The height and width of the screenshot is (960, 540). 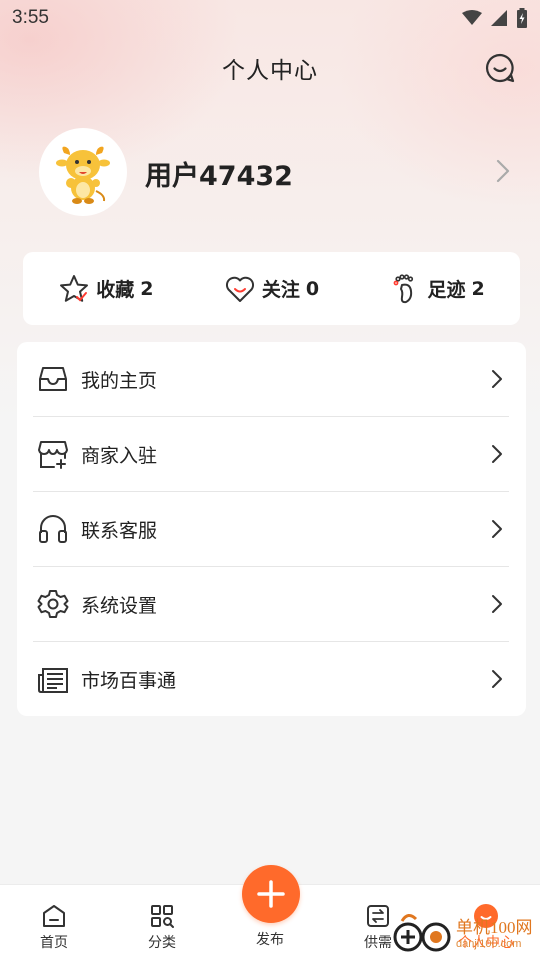 I want to click on battery-icon, so click(x=522, y=18).